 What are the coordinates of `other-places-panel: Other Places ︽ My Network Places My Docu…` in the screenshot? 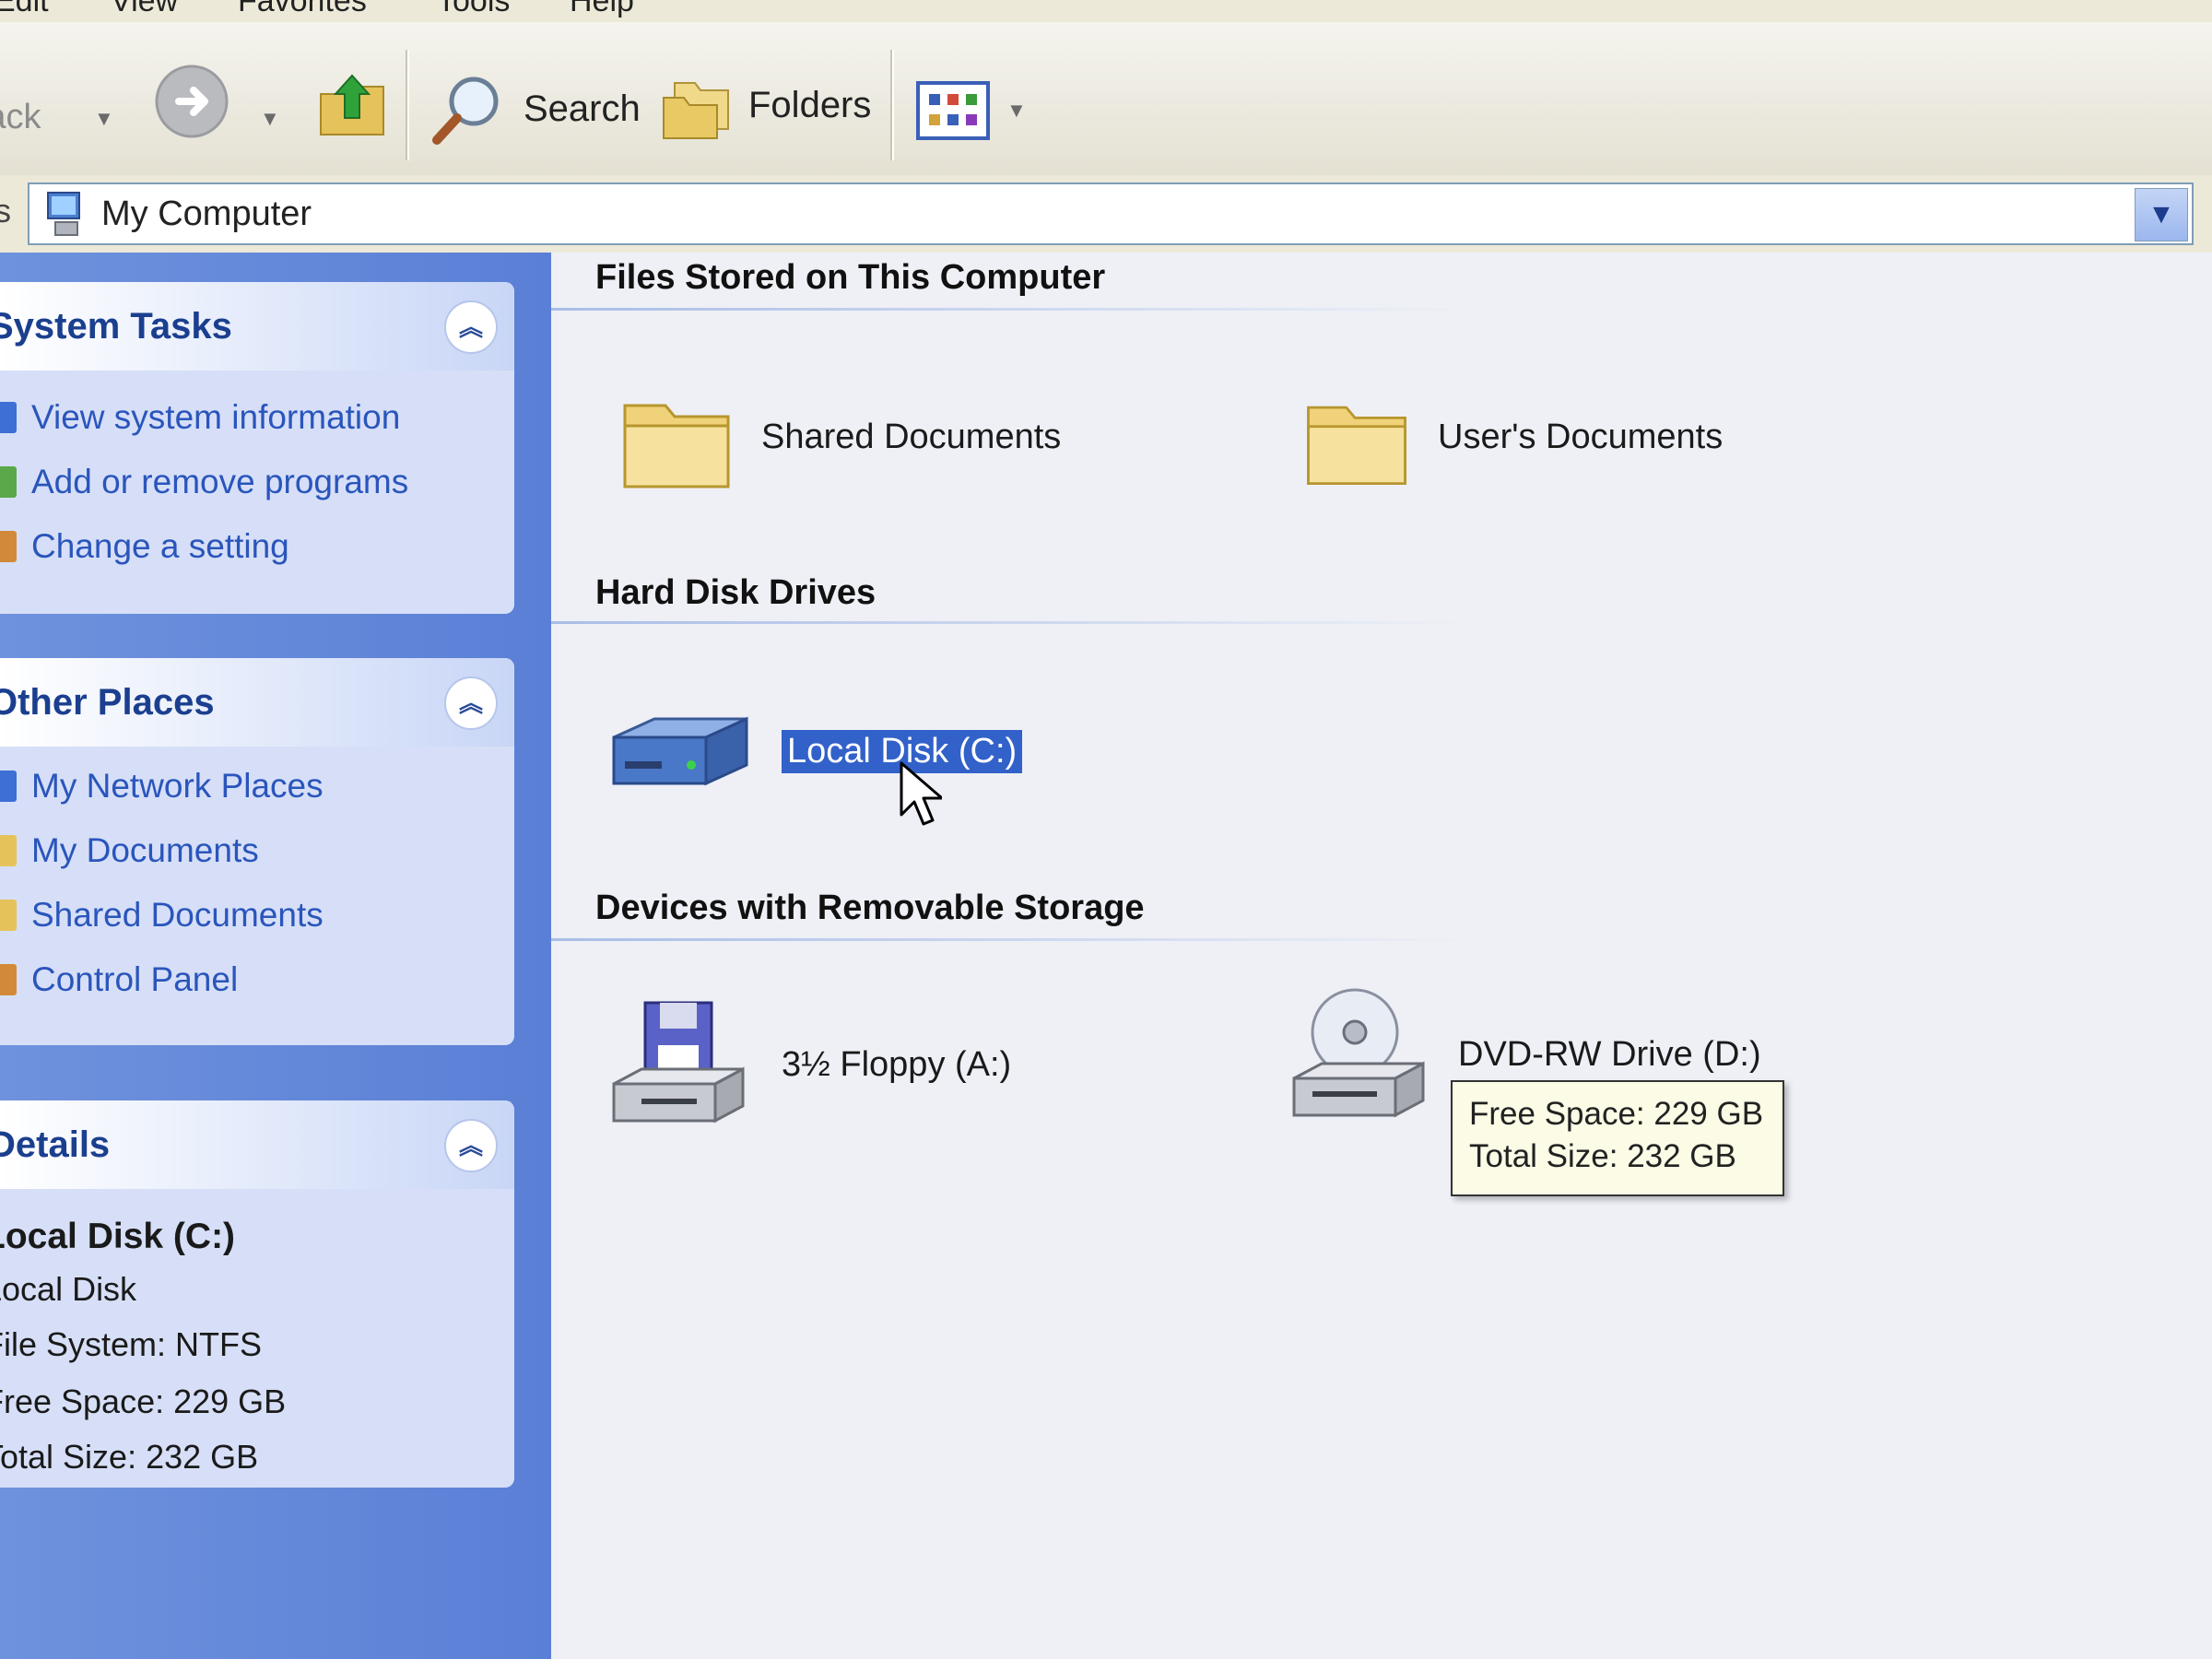 It's located at (257, 851).